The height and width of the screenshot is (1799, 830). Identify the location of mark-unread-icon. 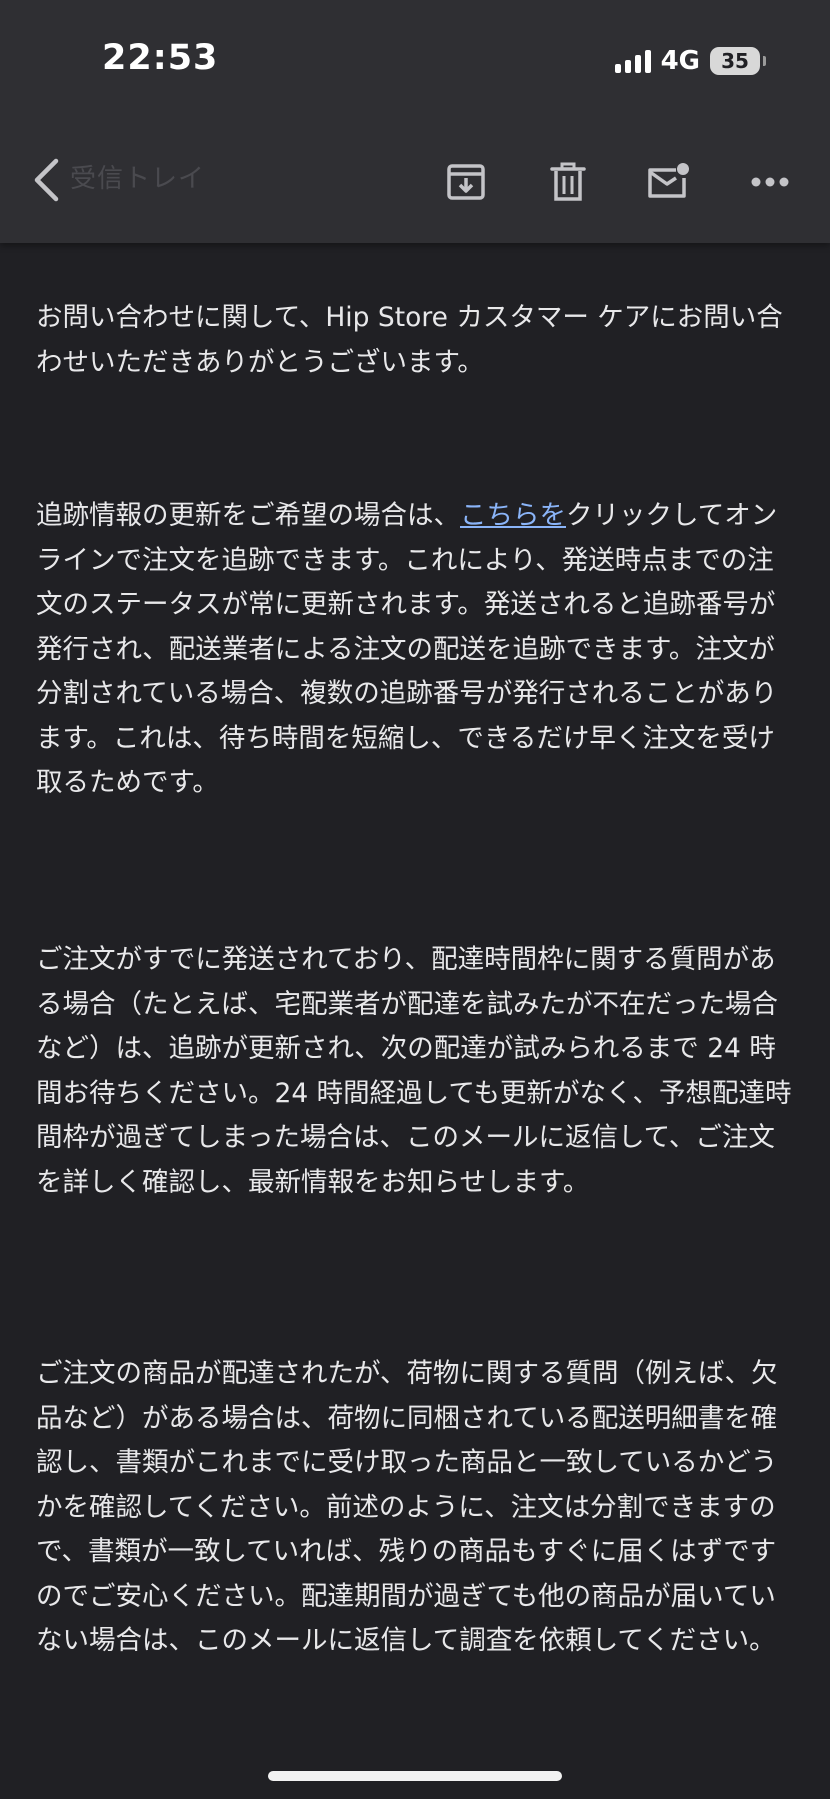
(668, 180).